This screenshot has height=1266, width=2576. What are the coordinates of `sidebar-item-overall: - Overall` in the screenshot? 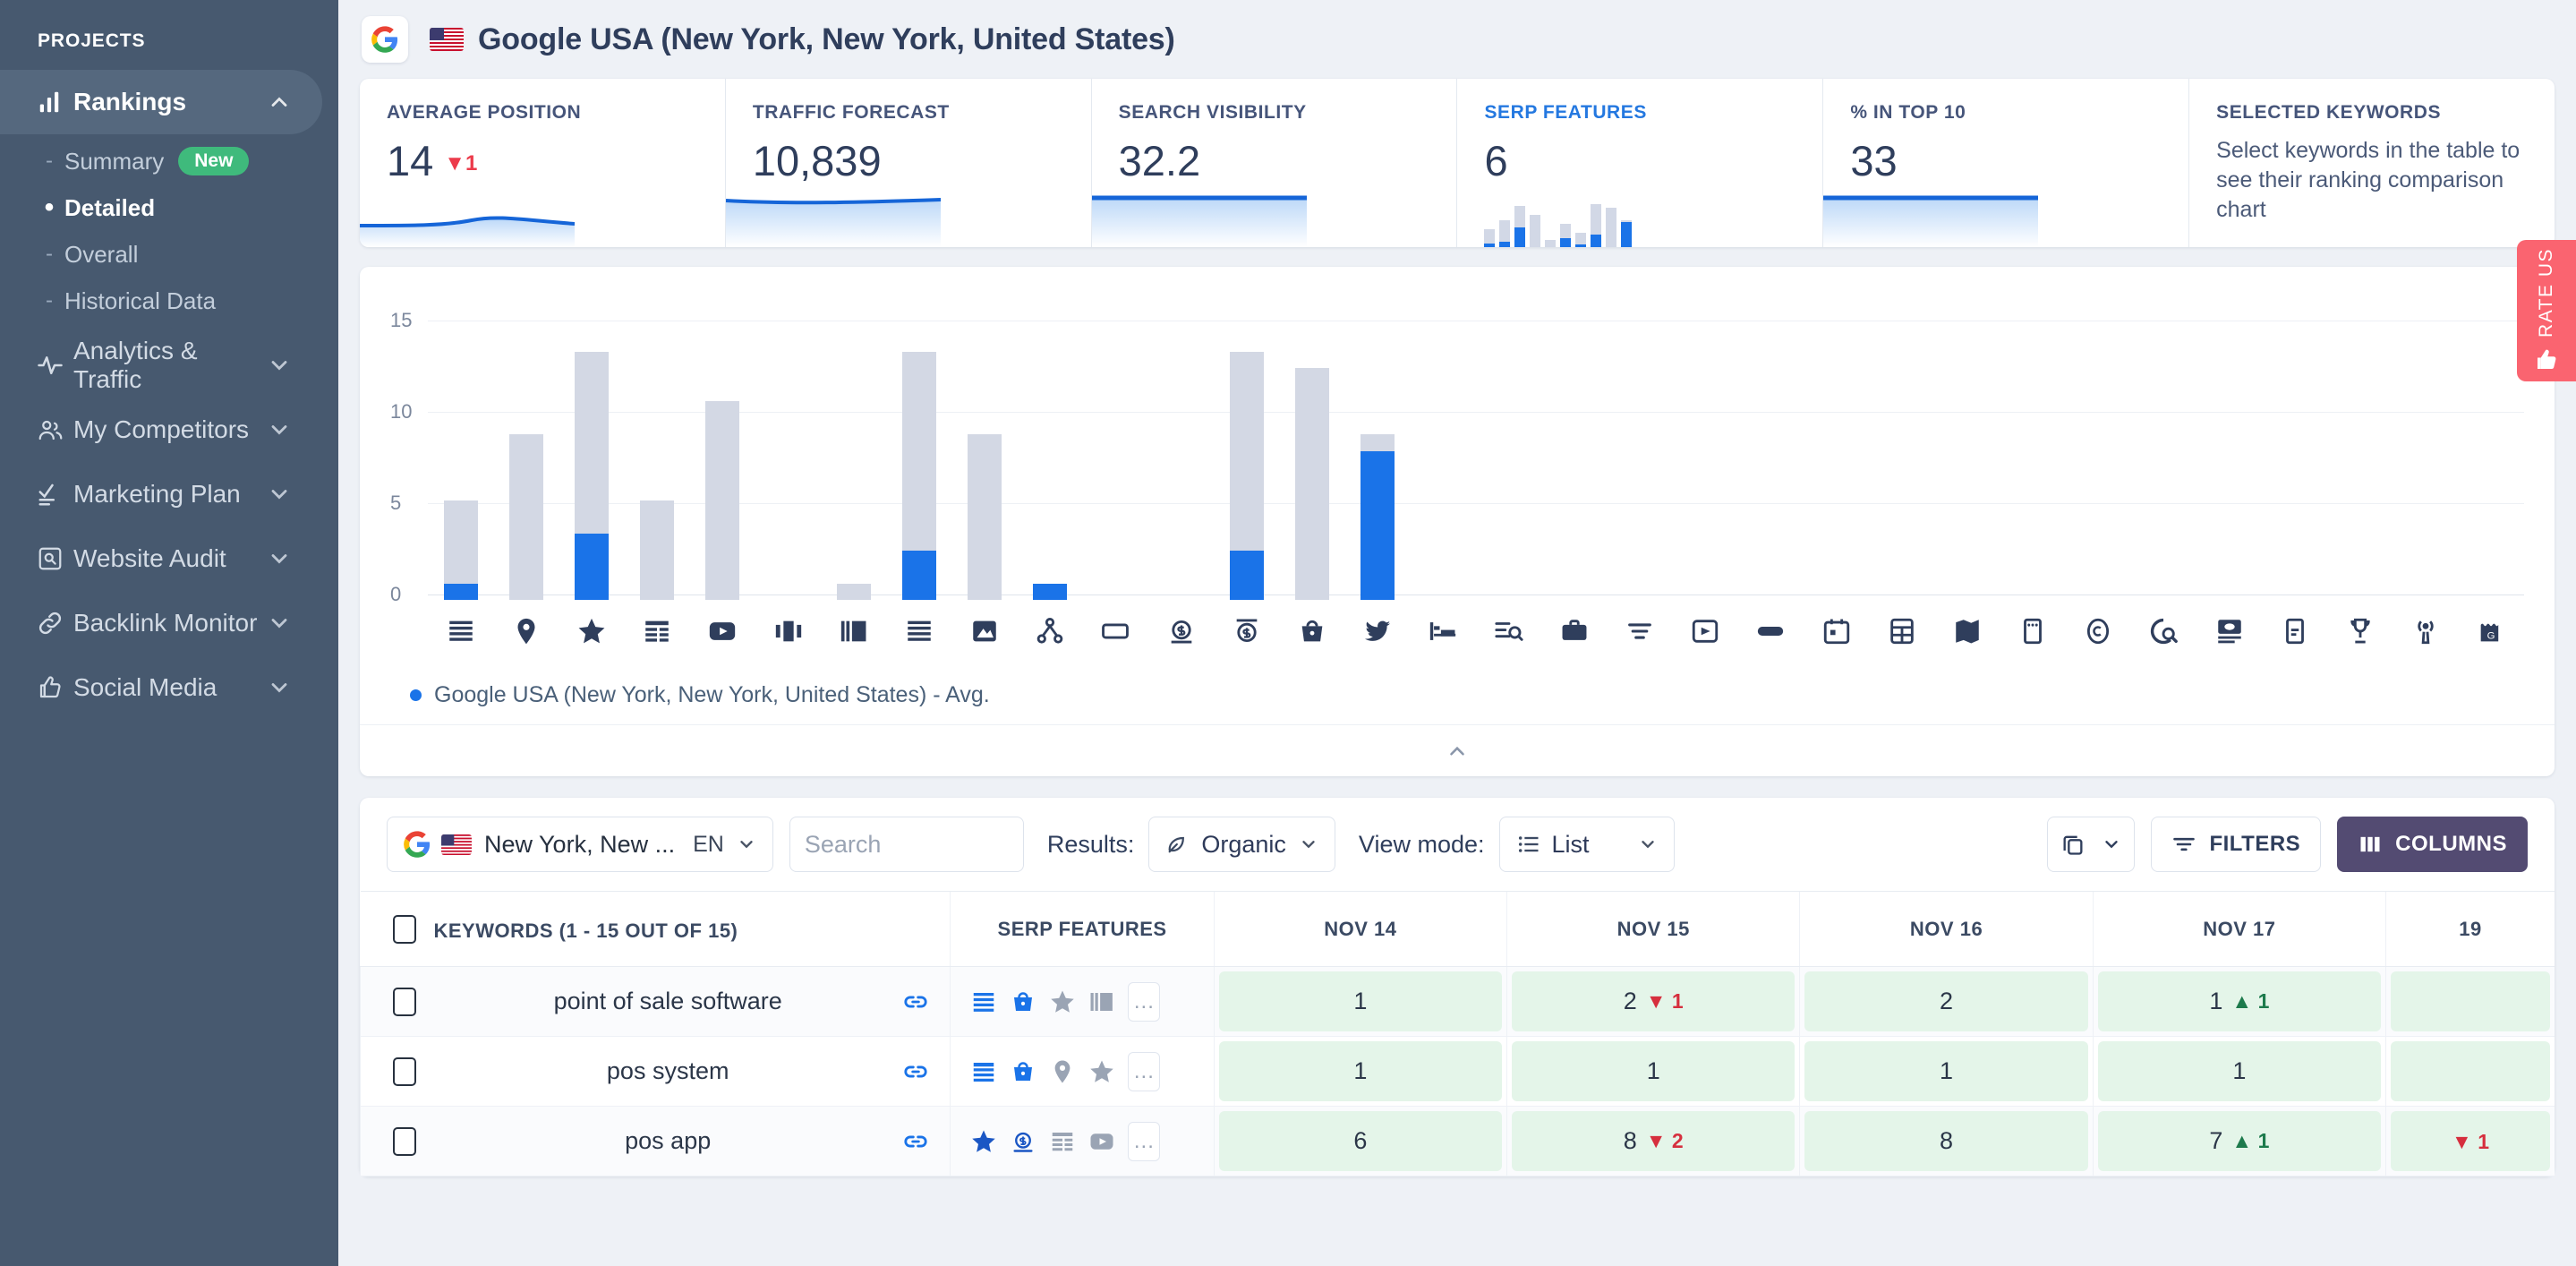 It's located at (169, 254).